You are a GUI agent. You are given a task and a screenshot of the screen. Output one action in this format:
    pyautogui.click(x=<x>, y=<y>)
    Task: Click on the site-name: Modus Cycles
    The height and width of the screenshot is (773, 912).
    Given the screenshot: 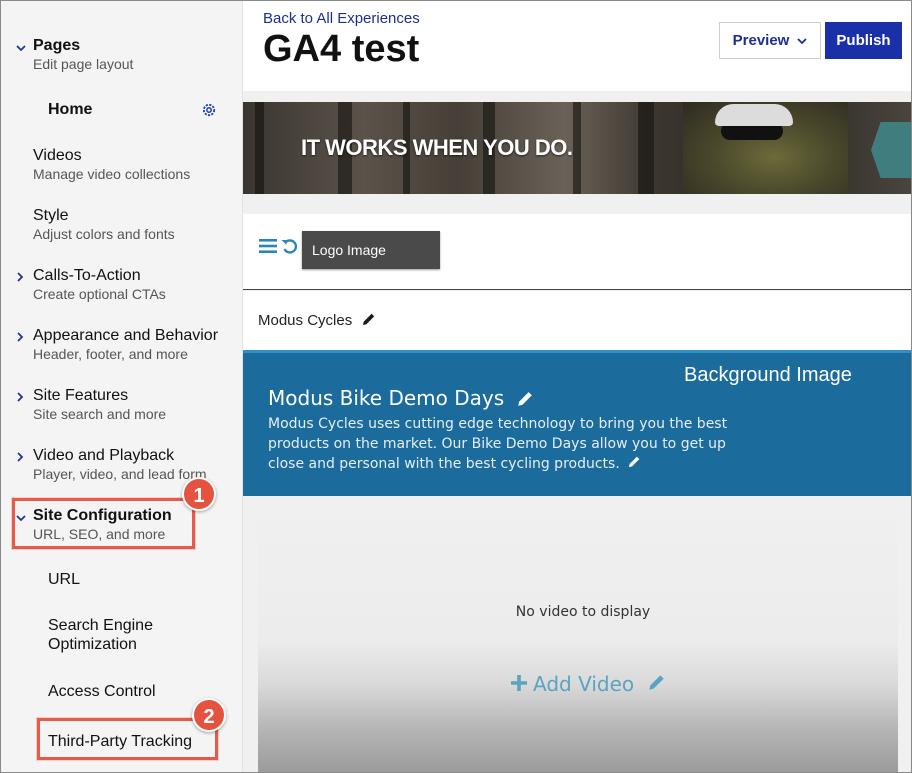 What is the action you would take?
    pyautogui.click(x=317, y=321)
    